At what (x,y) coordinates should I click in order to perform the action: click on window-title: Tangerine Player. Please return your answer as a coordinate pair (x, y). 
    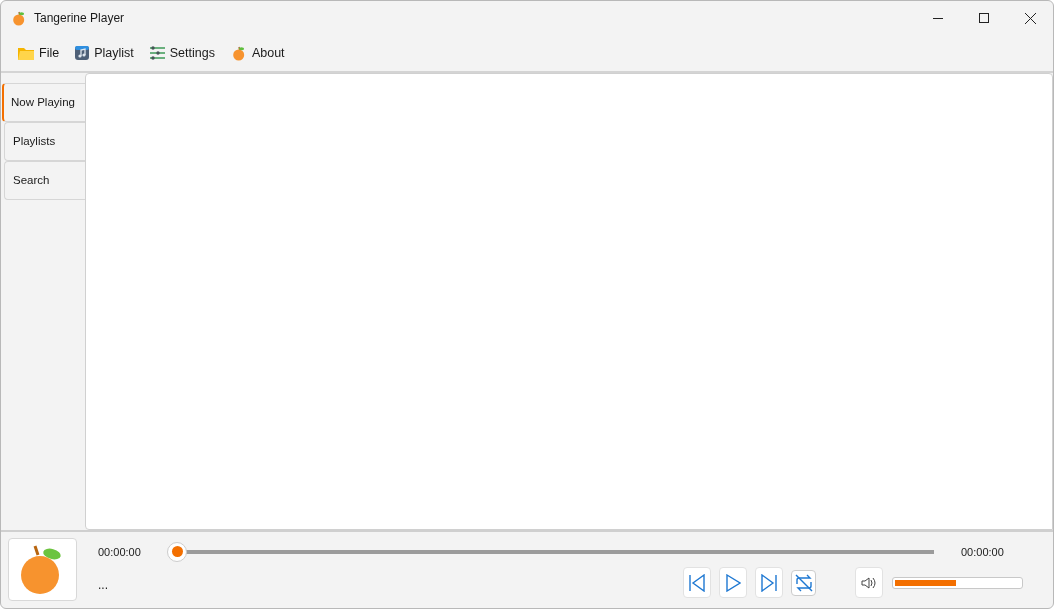
    Looking at the image, I should click on (79, 18).